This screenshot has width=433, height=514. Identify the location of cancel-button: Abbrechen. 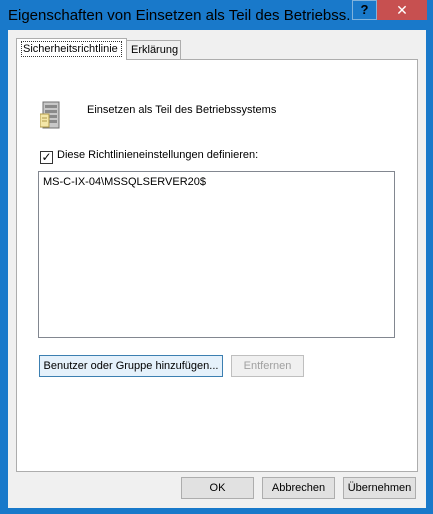
(298, 488).